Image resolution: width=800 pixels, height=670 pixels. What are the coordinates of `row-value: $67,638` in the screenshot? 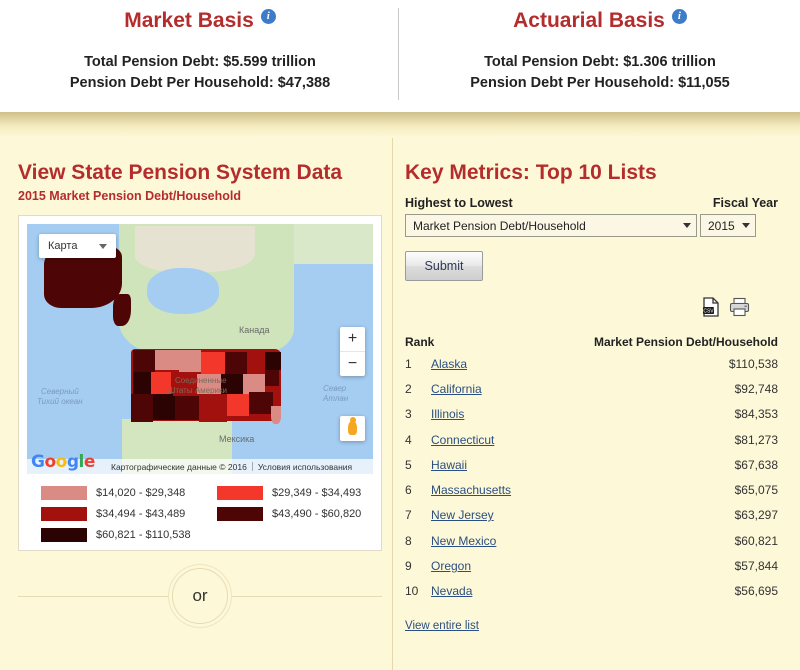 It's located at (756, 464).